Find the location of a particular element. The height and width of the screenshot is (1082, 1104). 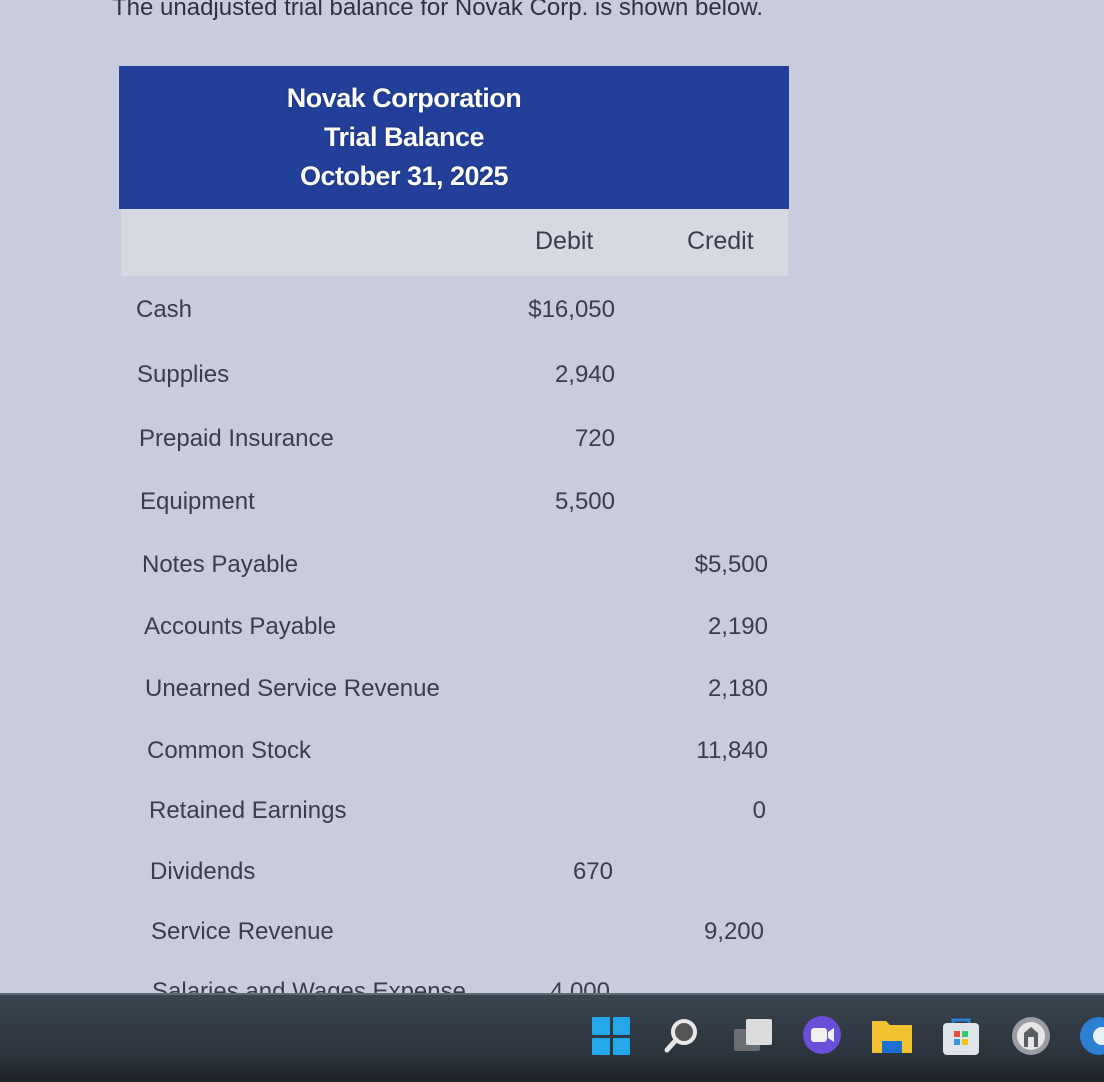

task-view-icon is located at coordinates (752, 1035).